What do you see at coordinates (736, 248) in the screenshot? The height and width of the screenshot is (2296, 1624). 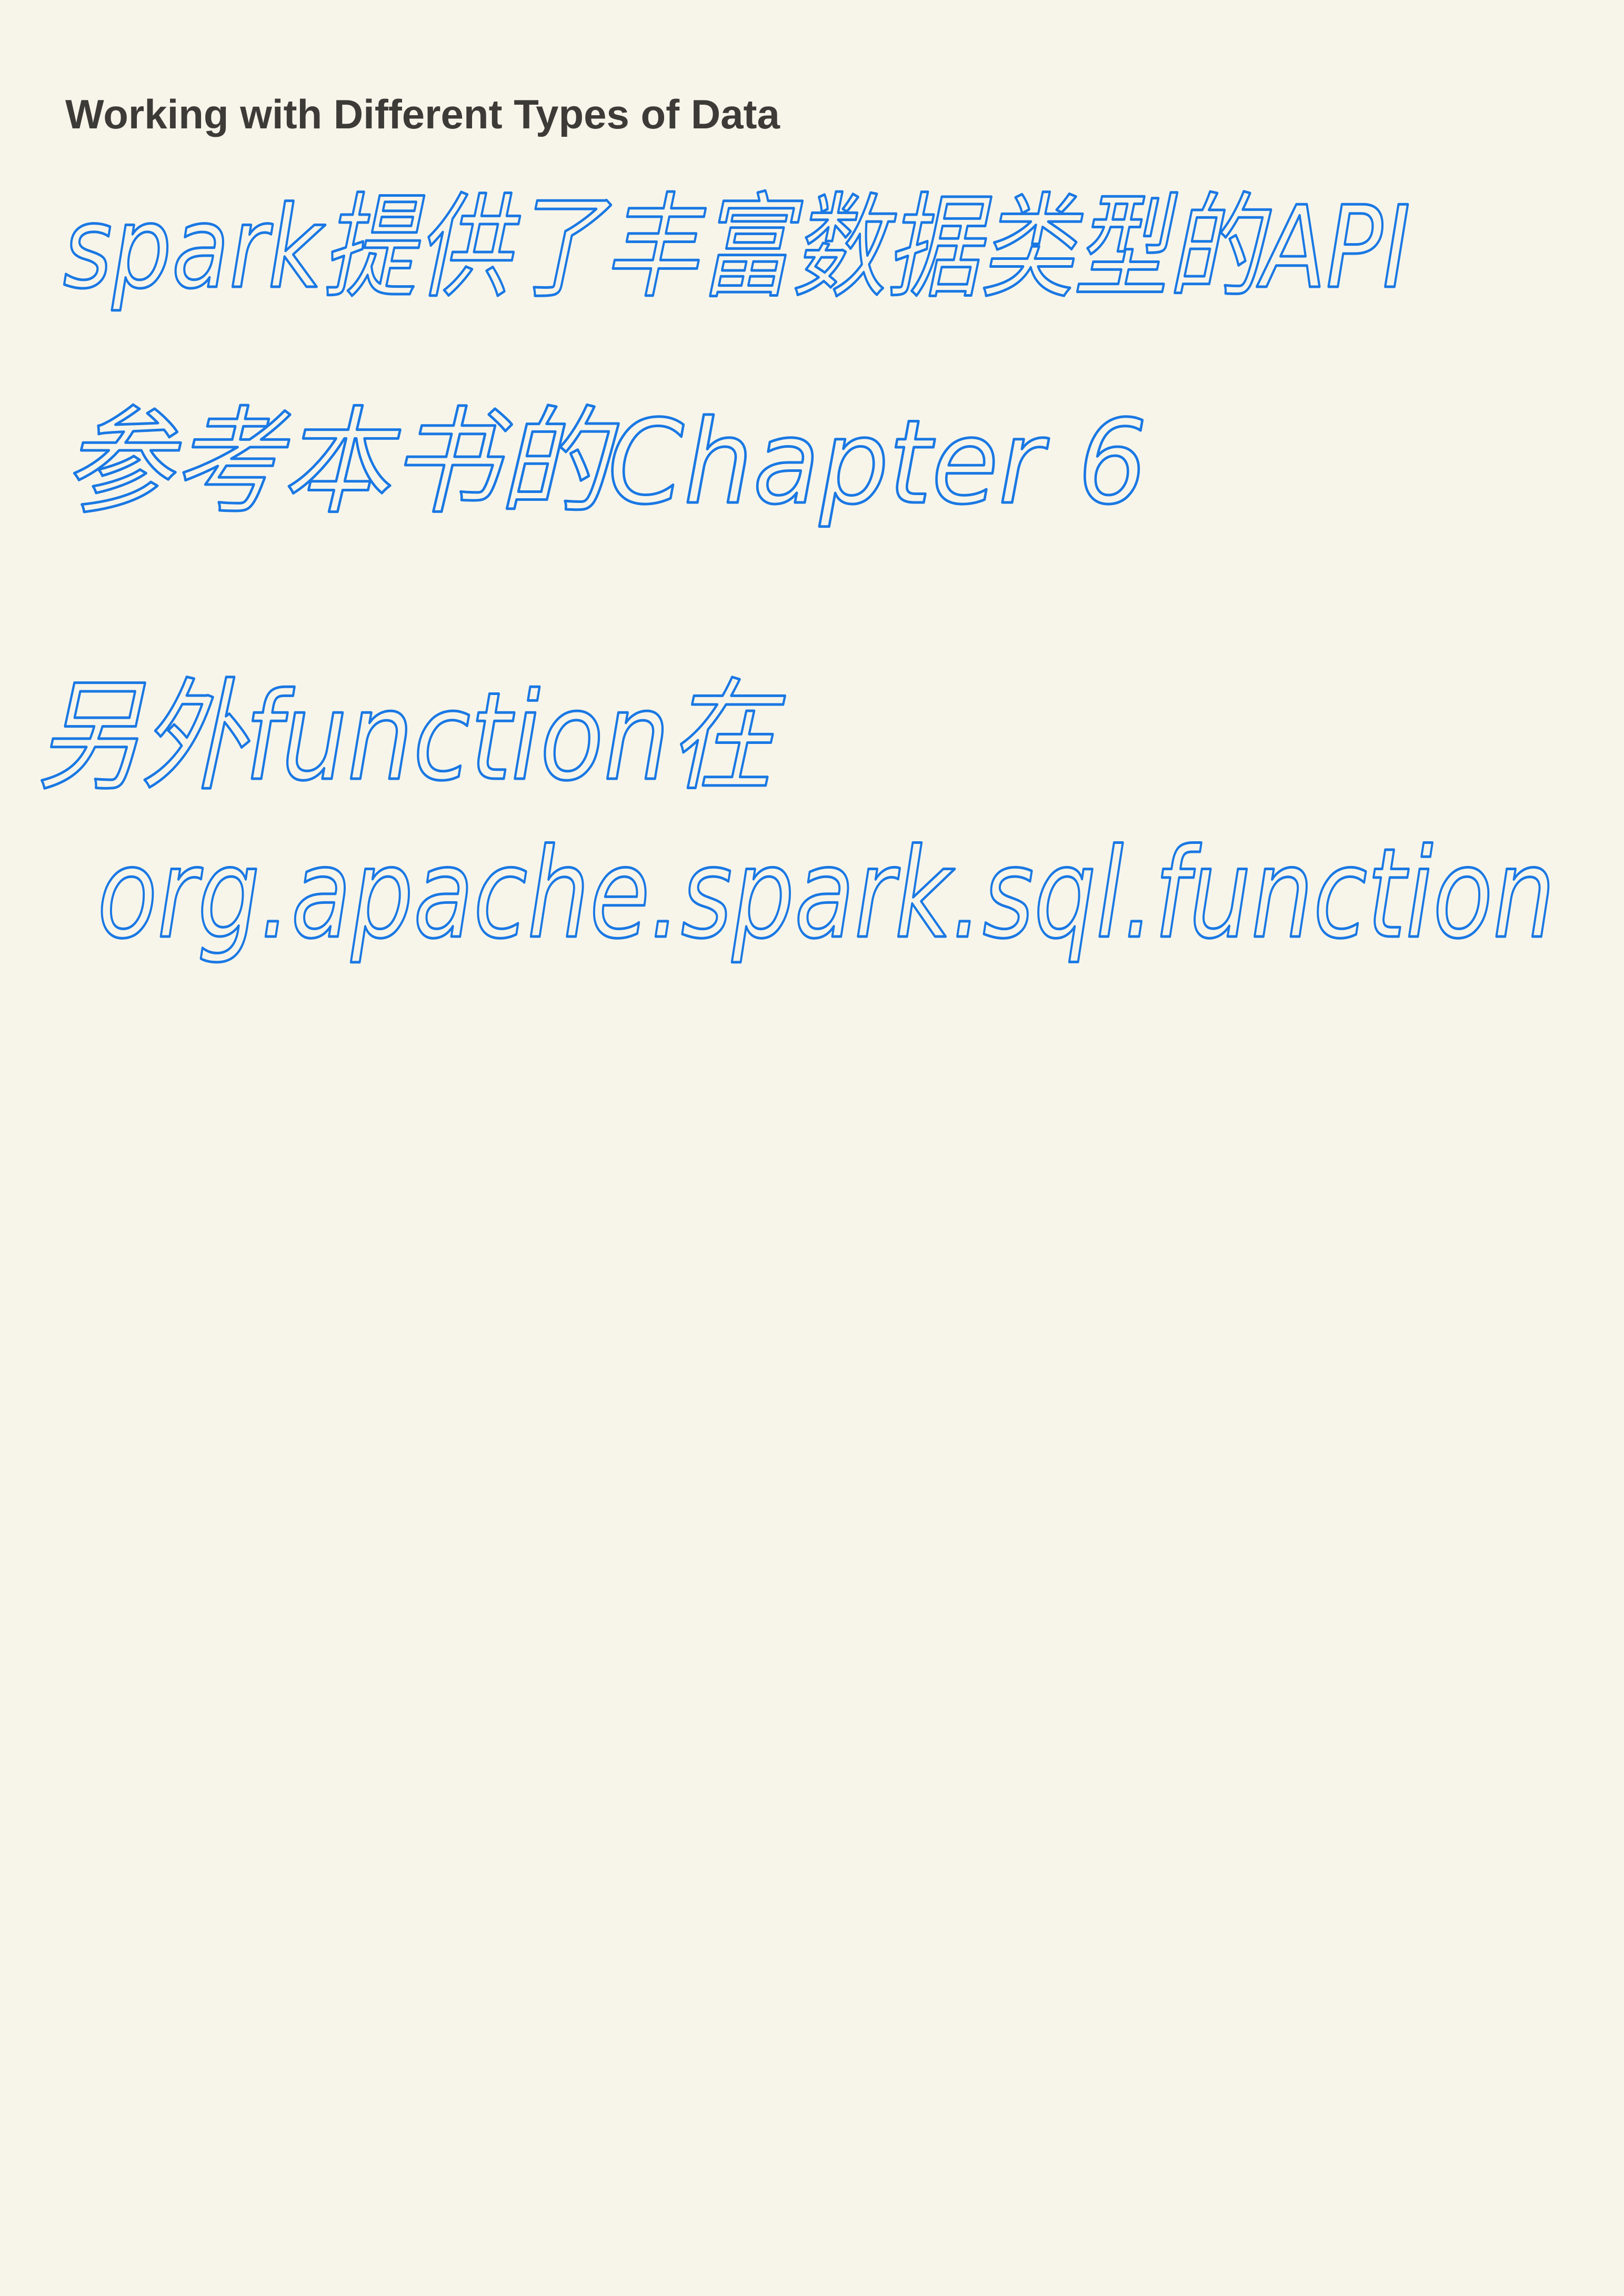 I see `handwritten-line-1: spark提供了丰富数据类型的API` at bounding box center [736, 248].